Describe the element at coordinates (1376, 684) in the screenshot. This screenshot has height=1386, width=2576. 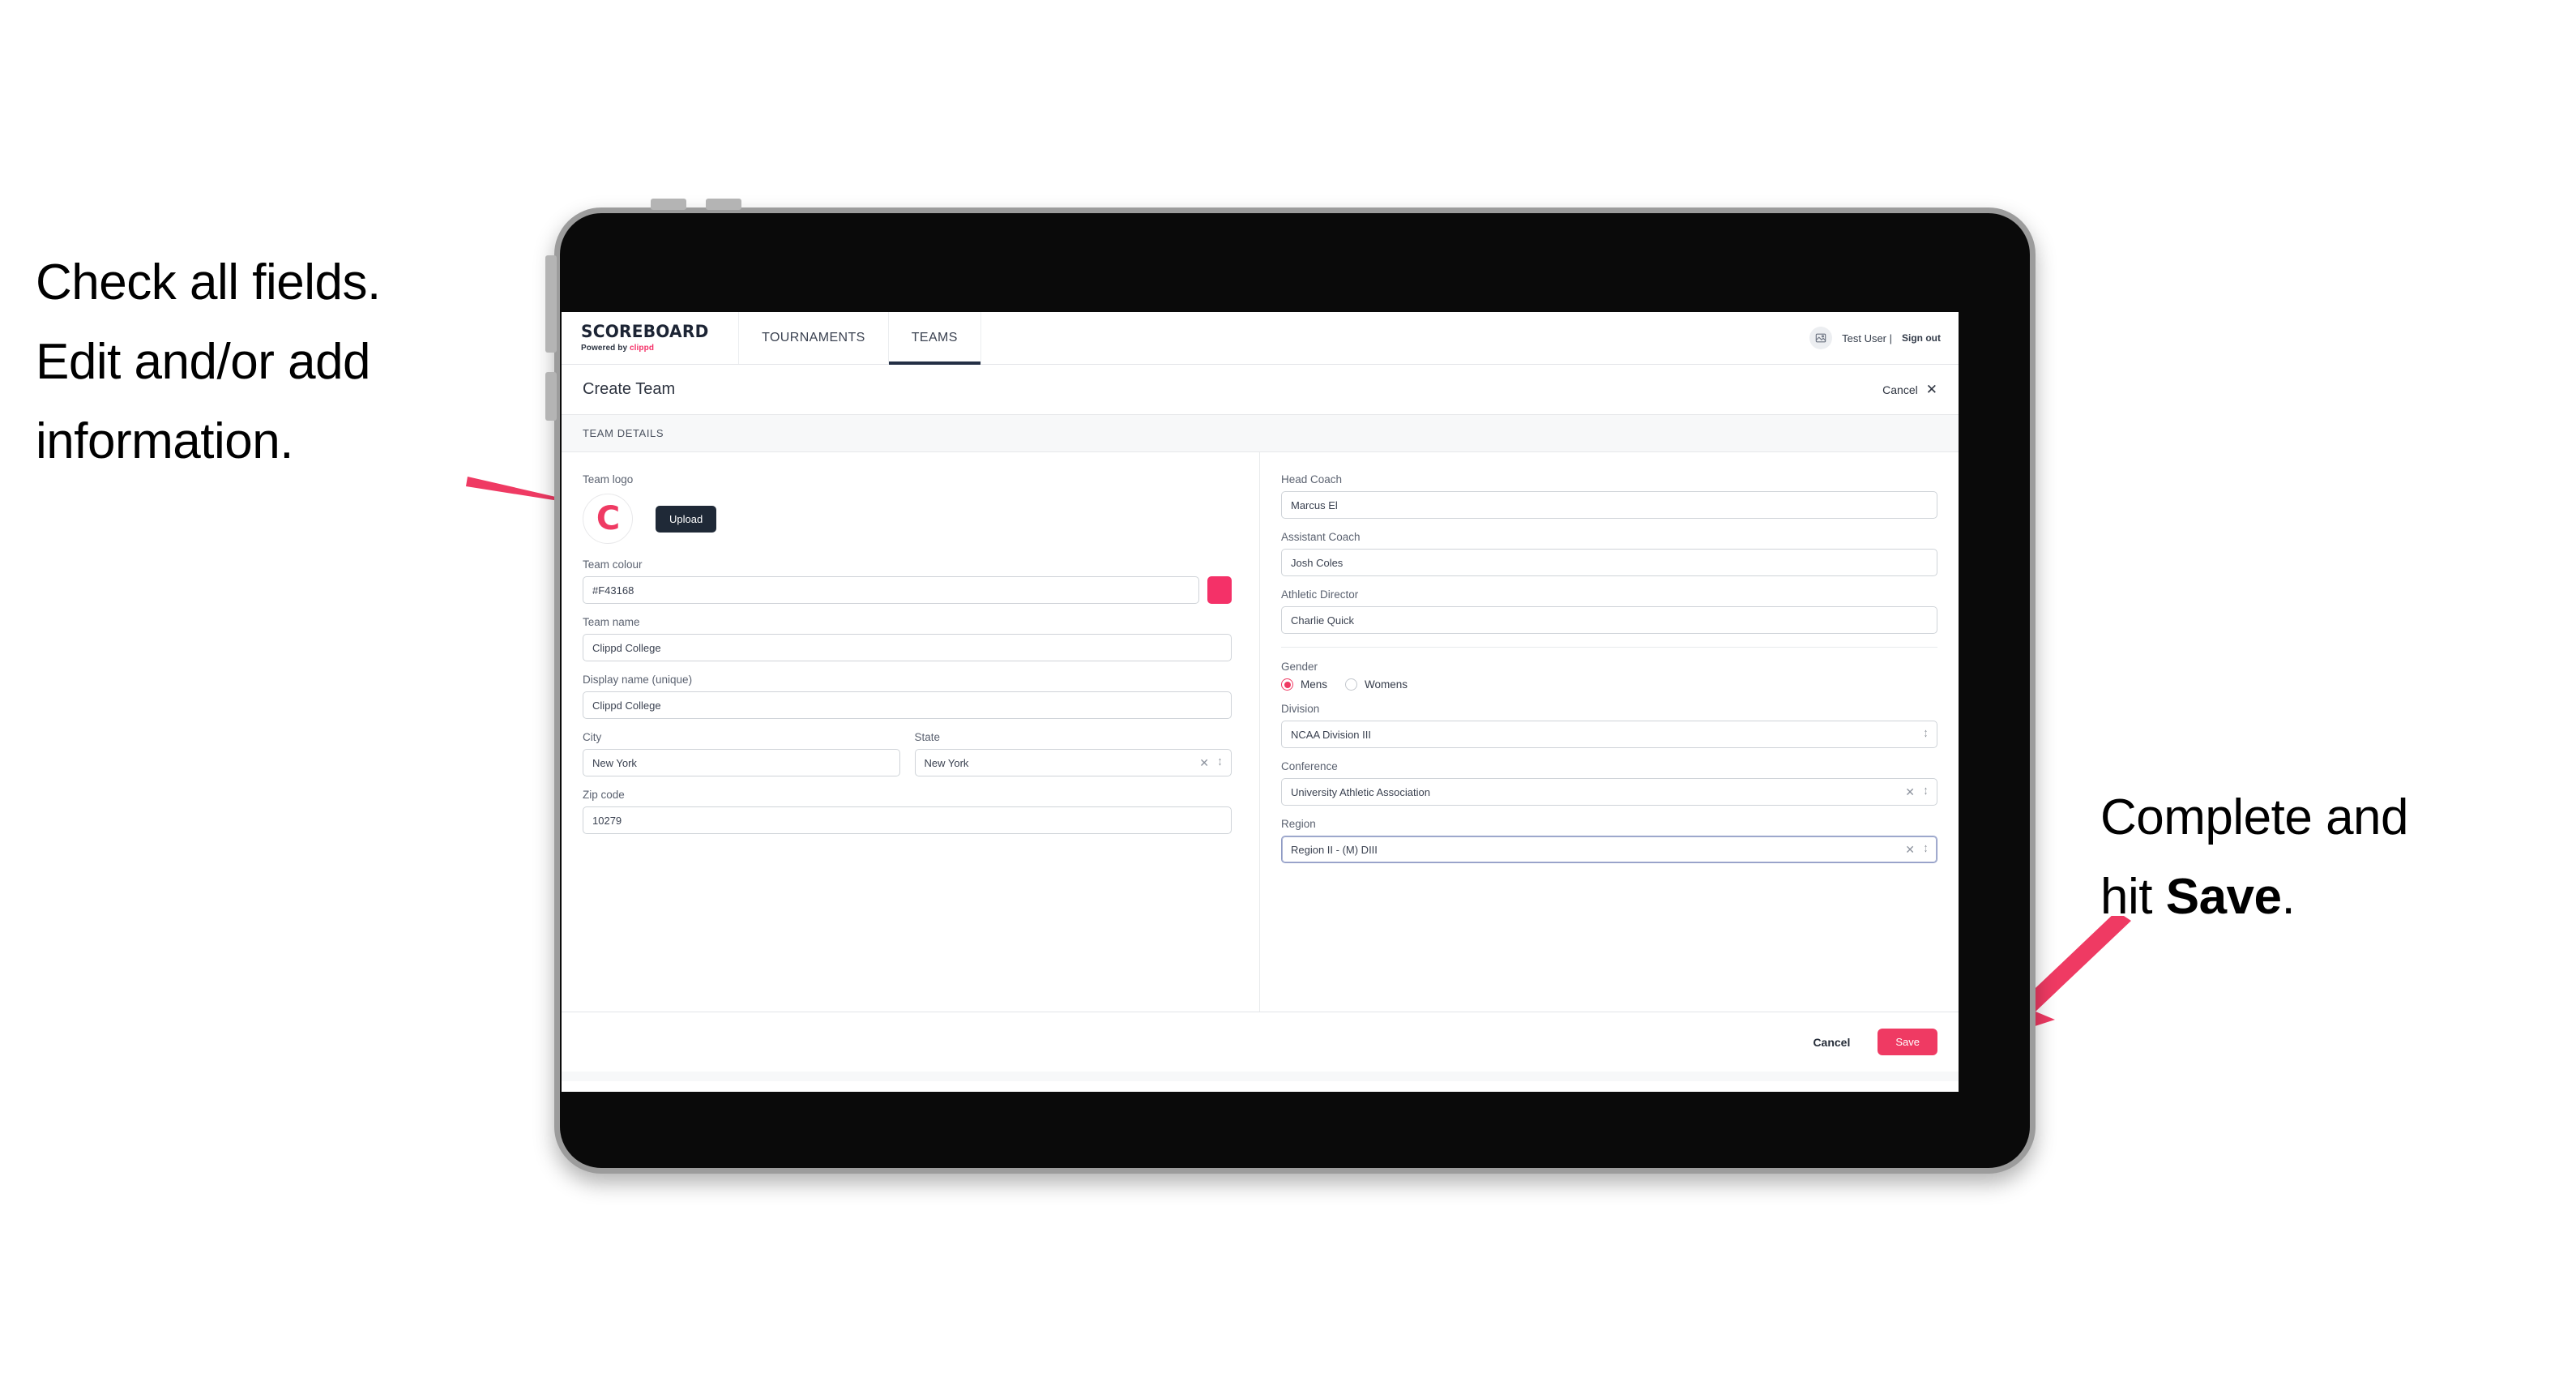
I see `gender-option-womens: Womens` at that location.